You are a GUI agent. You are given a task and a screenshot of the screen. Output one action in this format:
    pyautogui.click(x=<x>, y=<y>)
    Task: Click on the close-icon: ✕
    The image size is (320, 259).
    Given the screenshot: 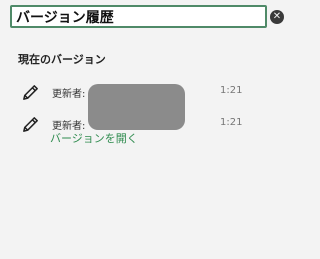 What is the action you would take?
    pyautogui.click(x=277, y=17)
    